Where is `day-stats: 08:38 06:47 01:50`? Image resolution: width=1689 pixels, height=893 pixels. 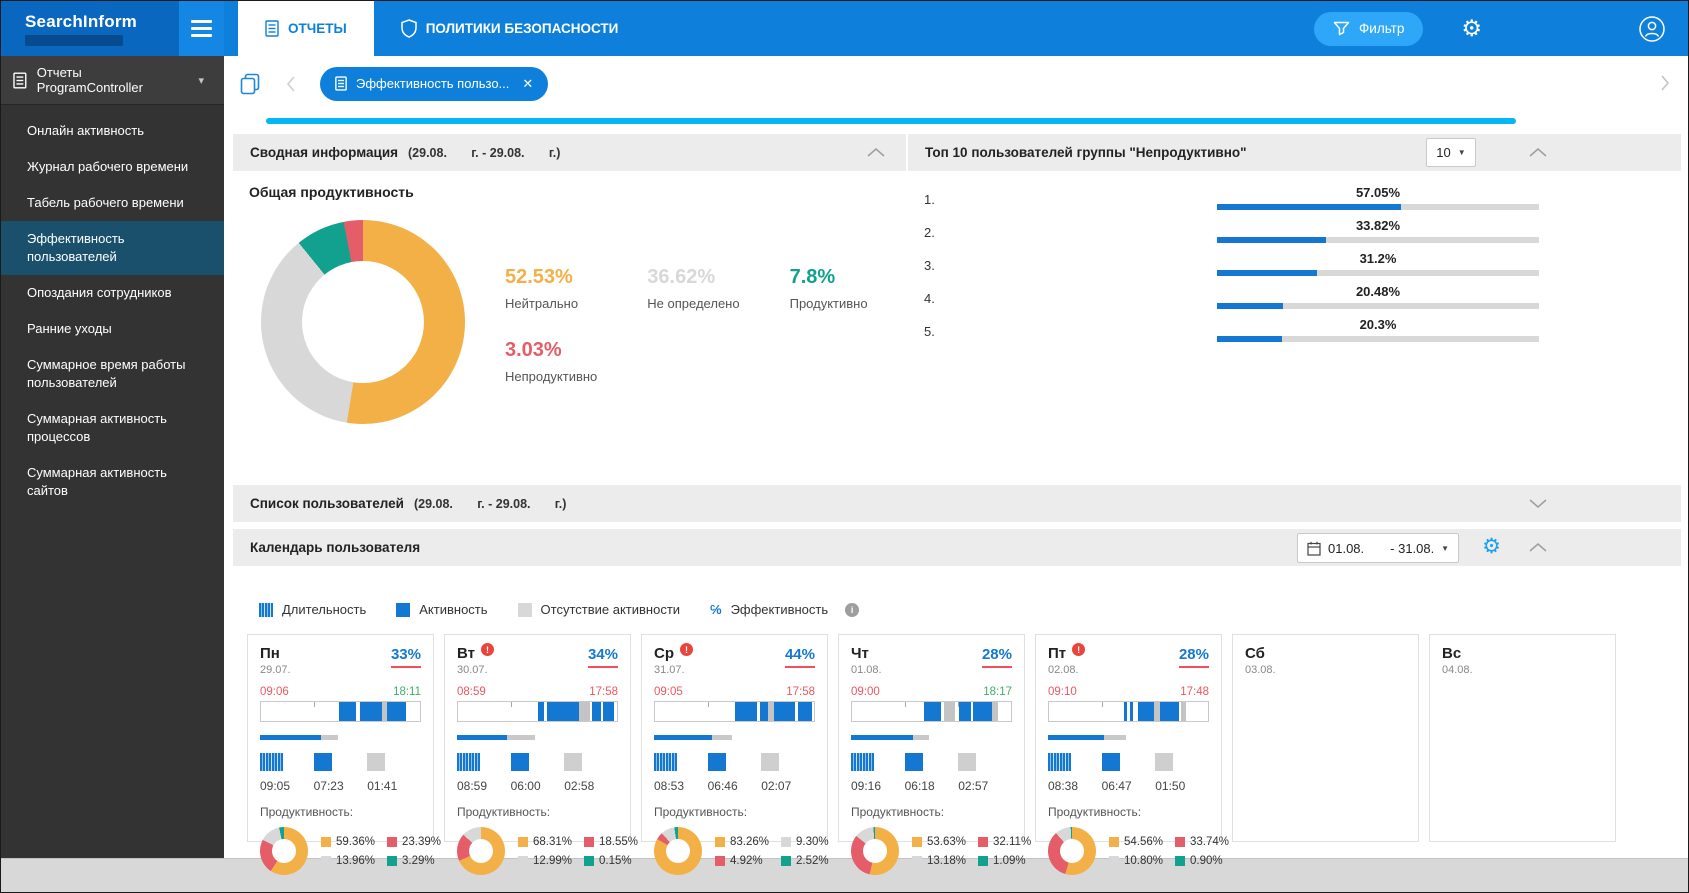
day-stats: 08:38 06:47 01:50 is located at coordinates (1128, 773).